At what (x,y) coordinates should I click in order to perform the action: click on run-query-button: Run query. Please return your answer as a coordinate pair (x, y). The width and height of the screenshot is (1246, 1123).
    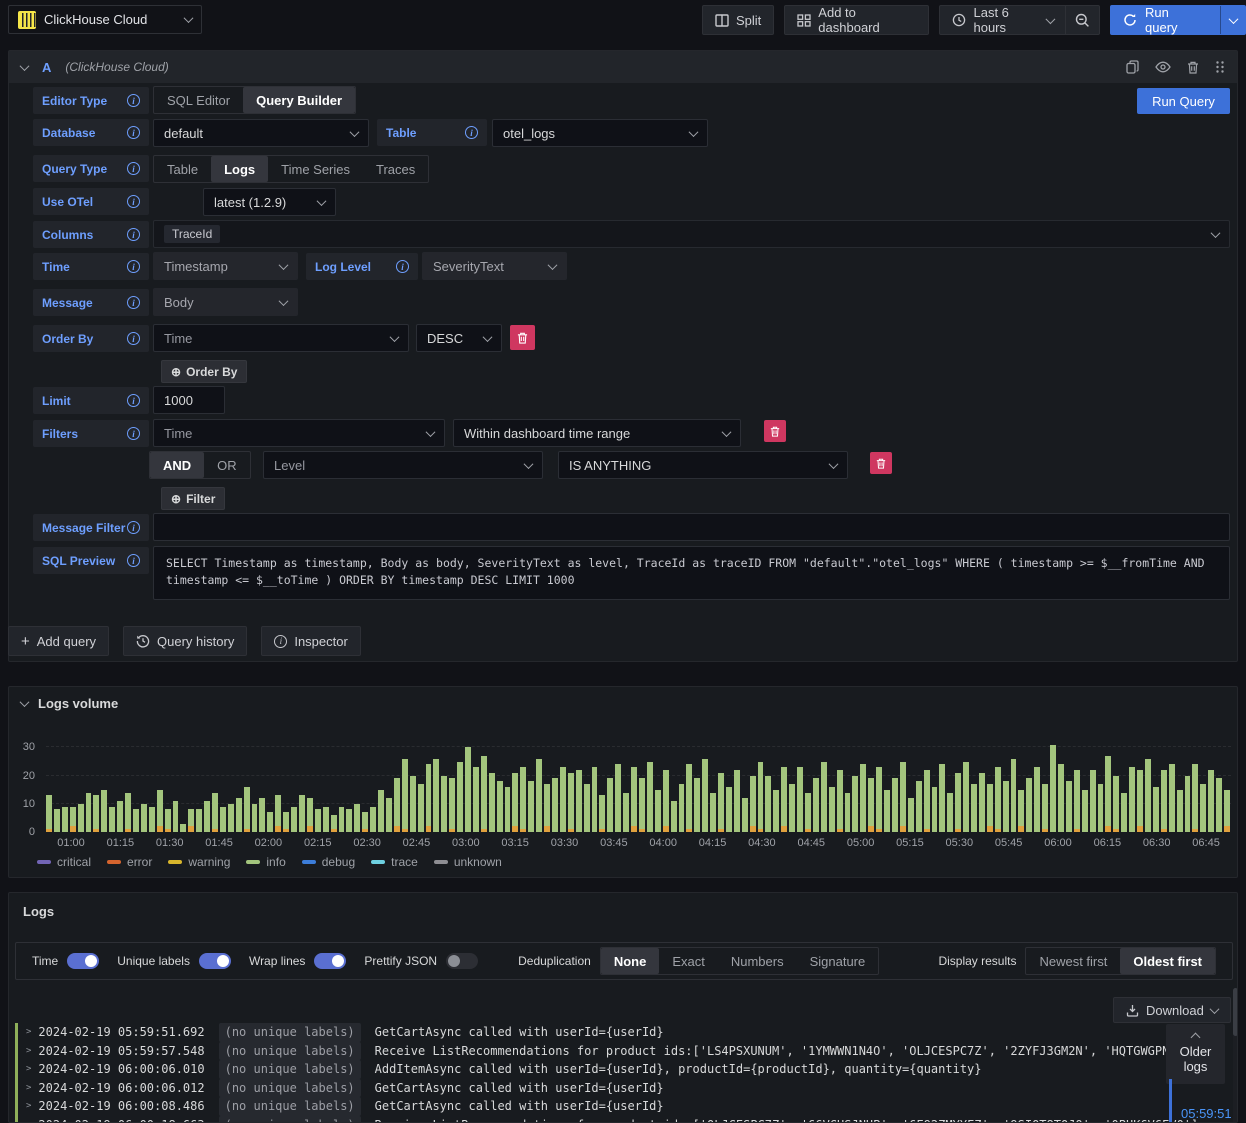
    Looking at the image, I should click on (1178, 20).